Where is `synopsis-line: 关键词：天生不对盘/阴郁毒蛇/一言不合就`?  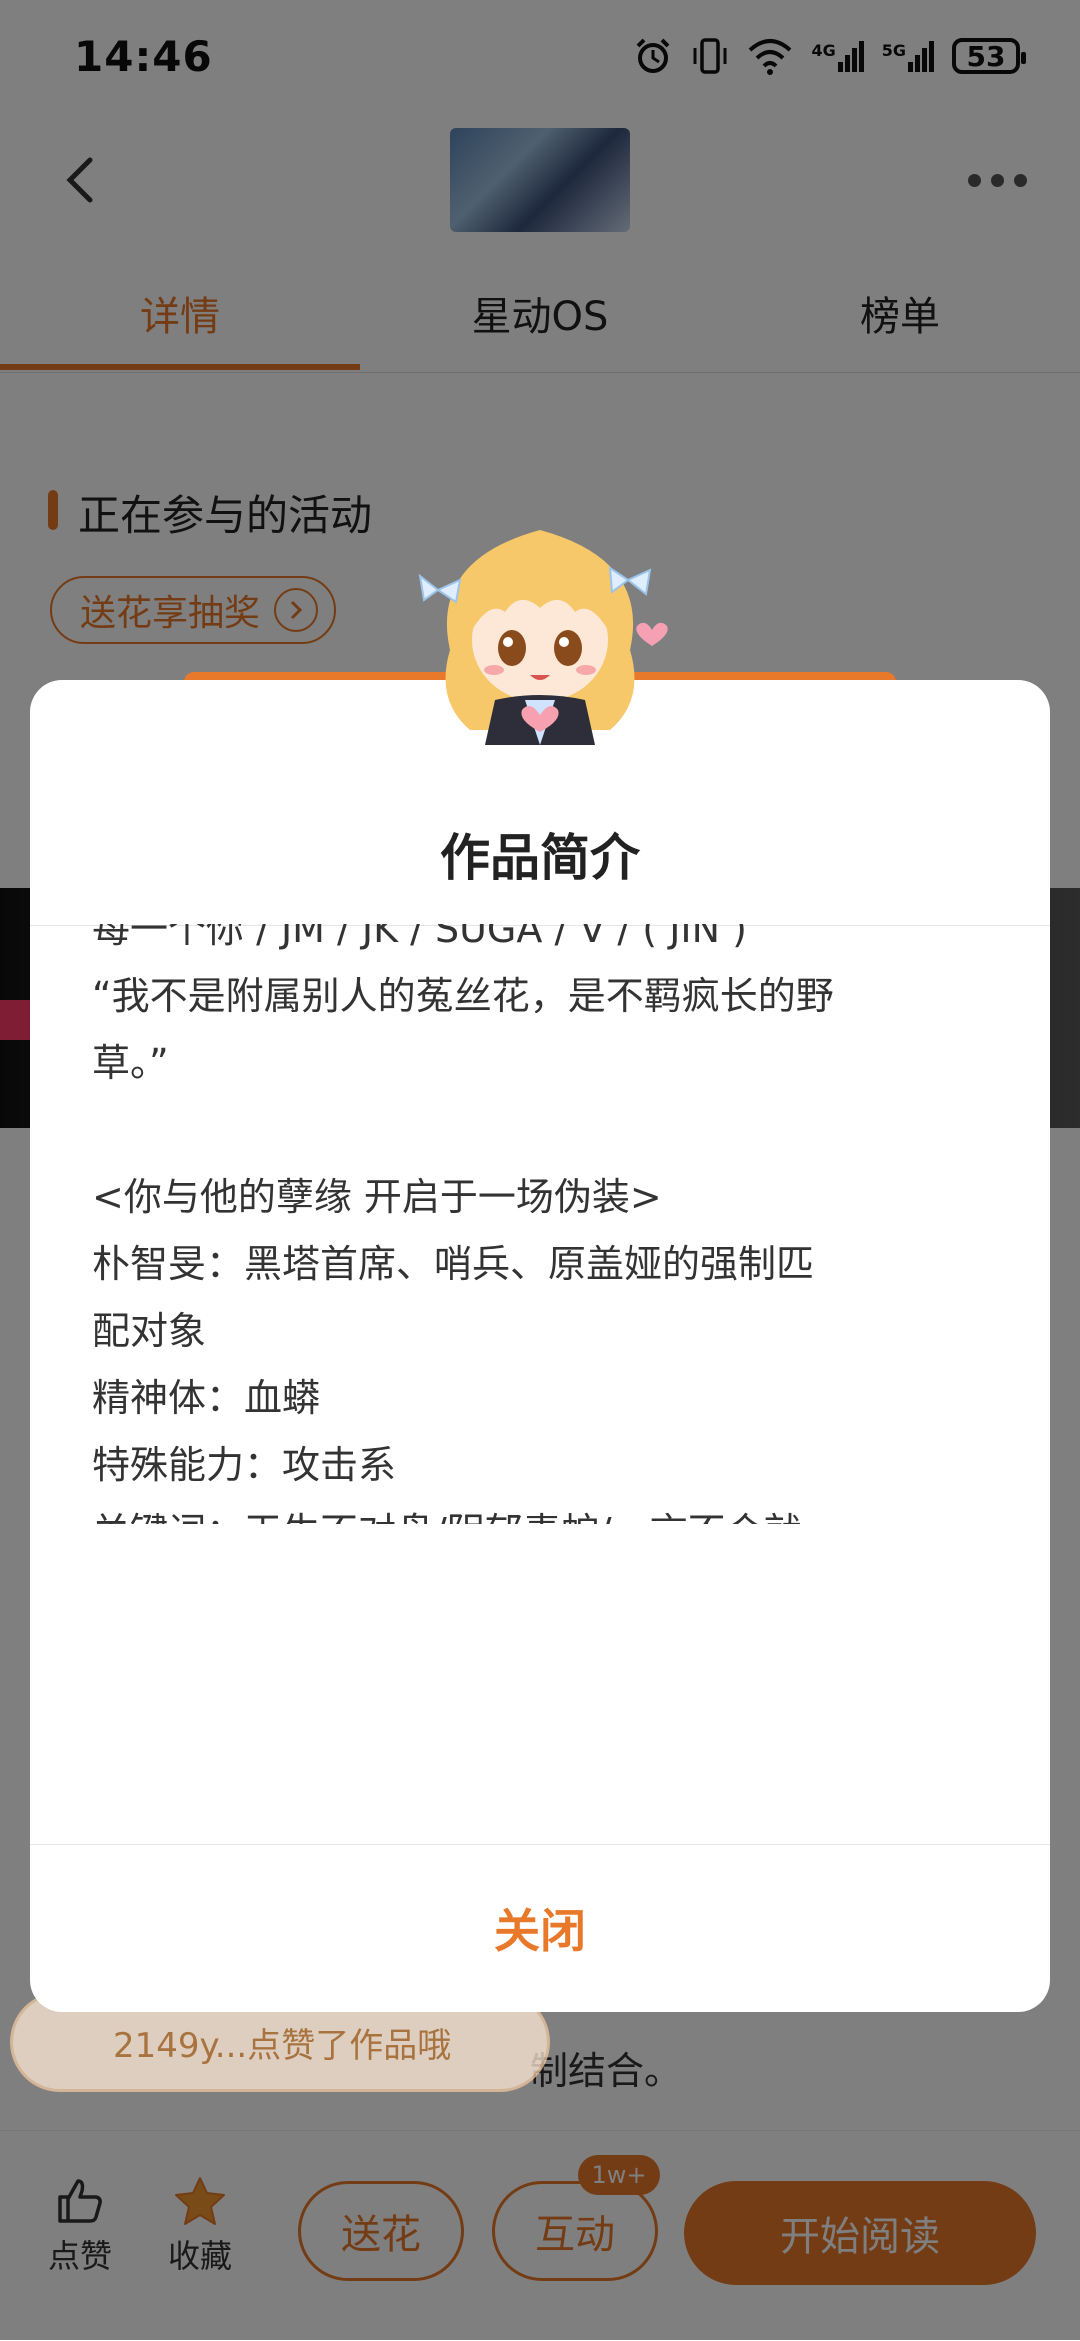 synopsis-line: 关键词：天生不对盘/阴郁毒蛇/一言不合就 is located at coordinates (552, 1511).